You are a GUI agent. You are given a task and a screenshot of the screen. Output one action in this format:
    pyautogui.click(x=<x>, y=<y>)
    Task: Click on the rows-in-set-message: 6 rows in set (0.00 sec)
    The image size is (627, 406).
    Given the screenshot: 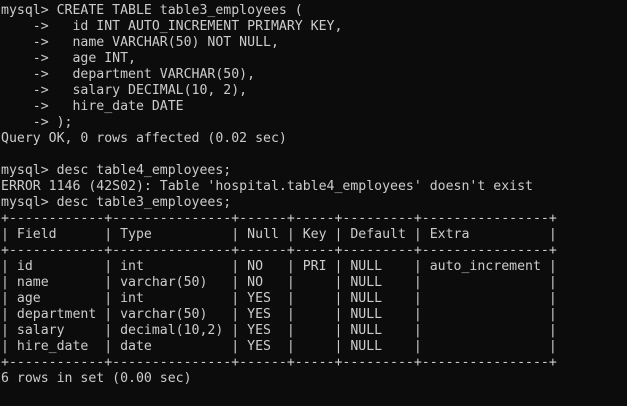 What is the action you would take?
    pyautogui.click(x=96, y=378)
    